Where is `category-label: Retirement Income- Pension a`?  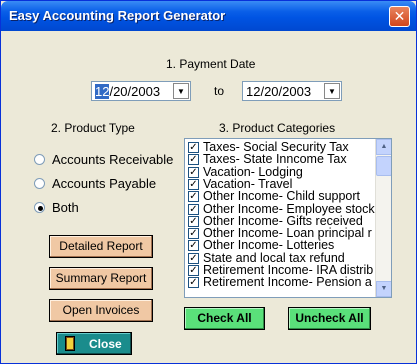 category-label: Retirement Income- Pension a is located at coordinates (287, 282).